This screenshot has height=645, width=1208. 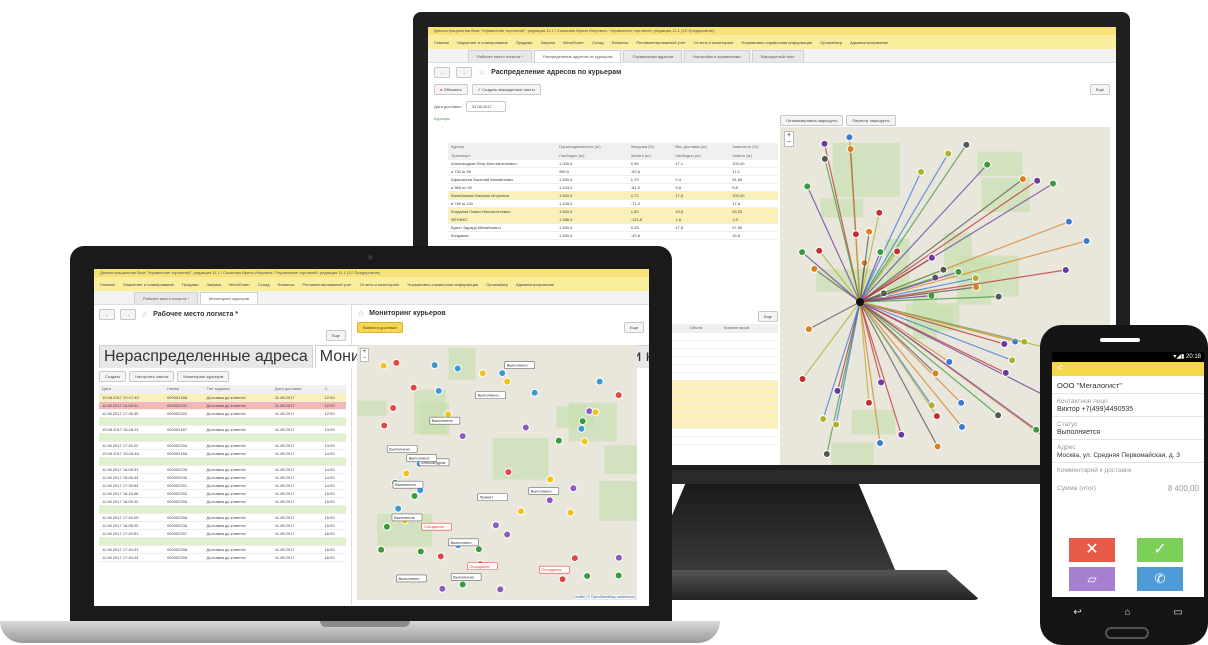 I want to click on map-status-tag: Опоздание, so click(x=436, y=526).